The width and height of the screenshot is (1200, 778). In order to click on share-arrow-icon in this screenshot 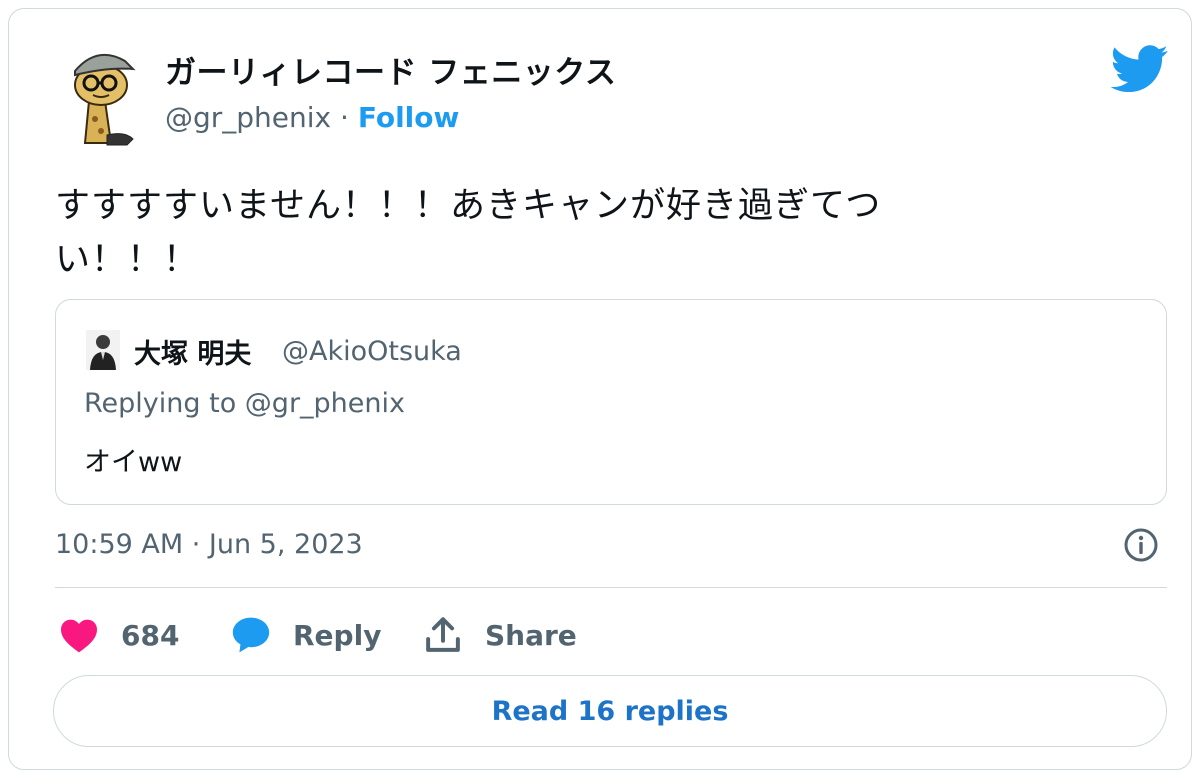, I will do `click(443, 634)`.